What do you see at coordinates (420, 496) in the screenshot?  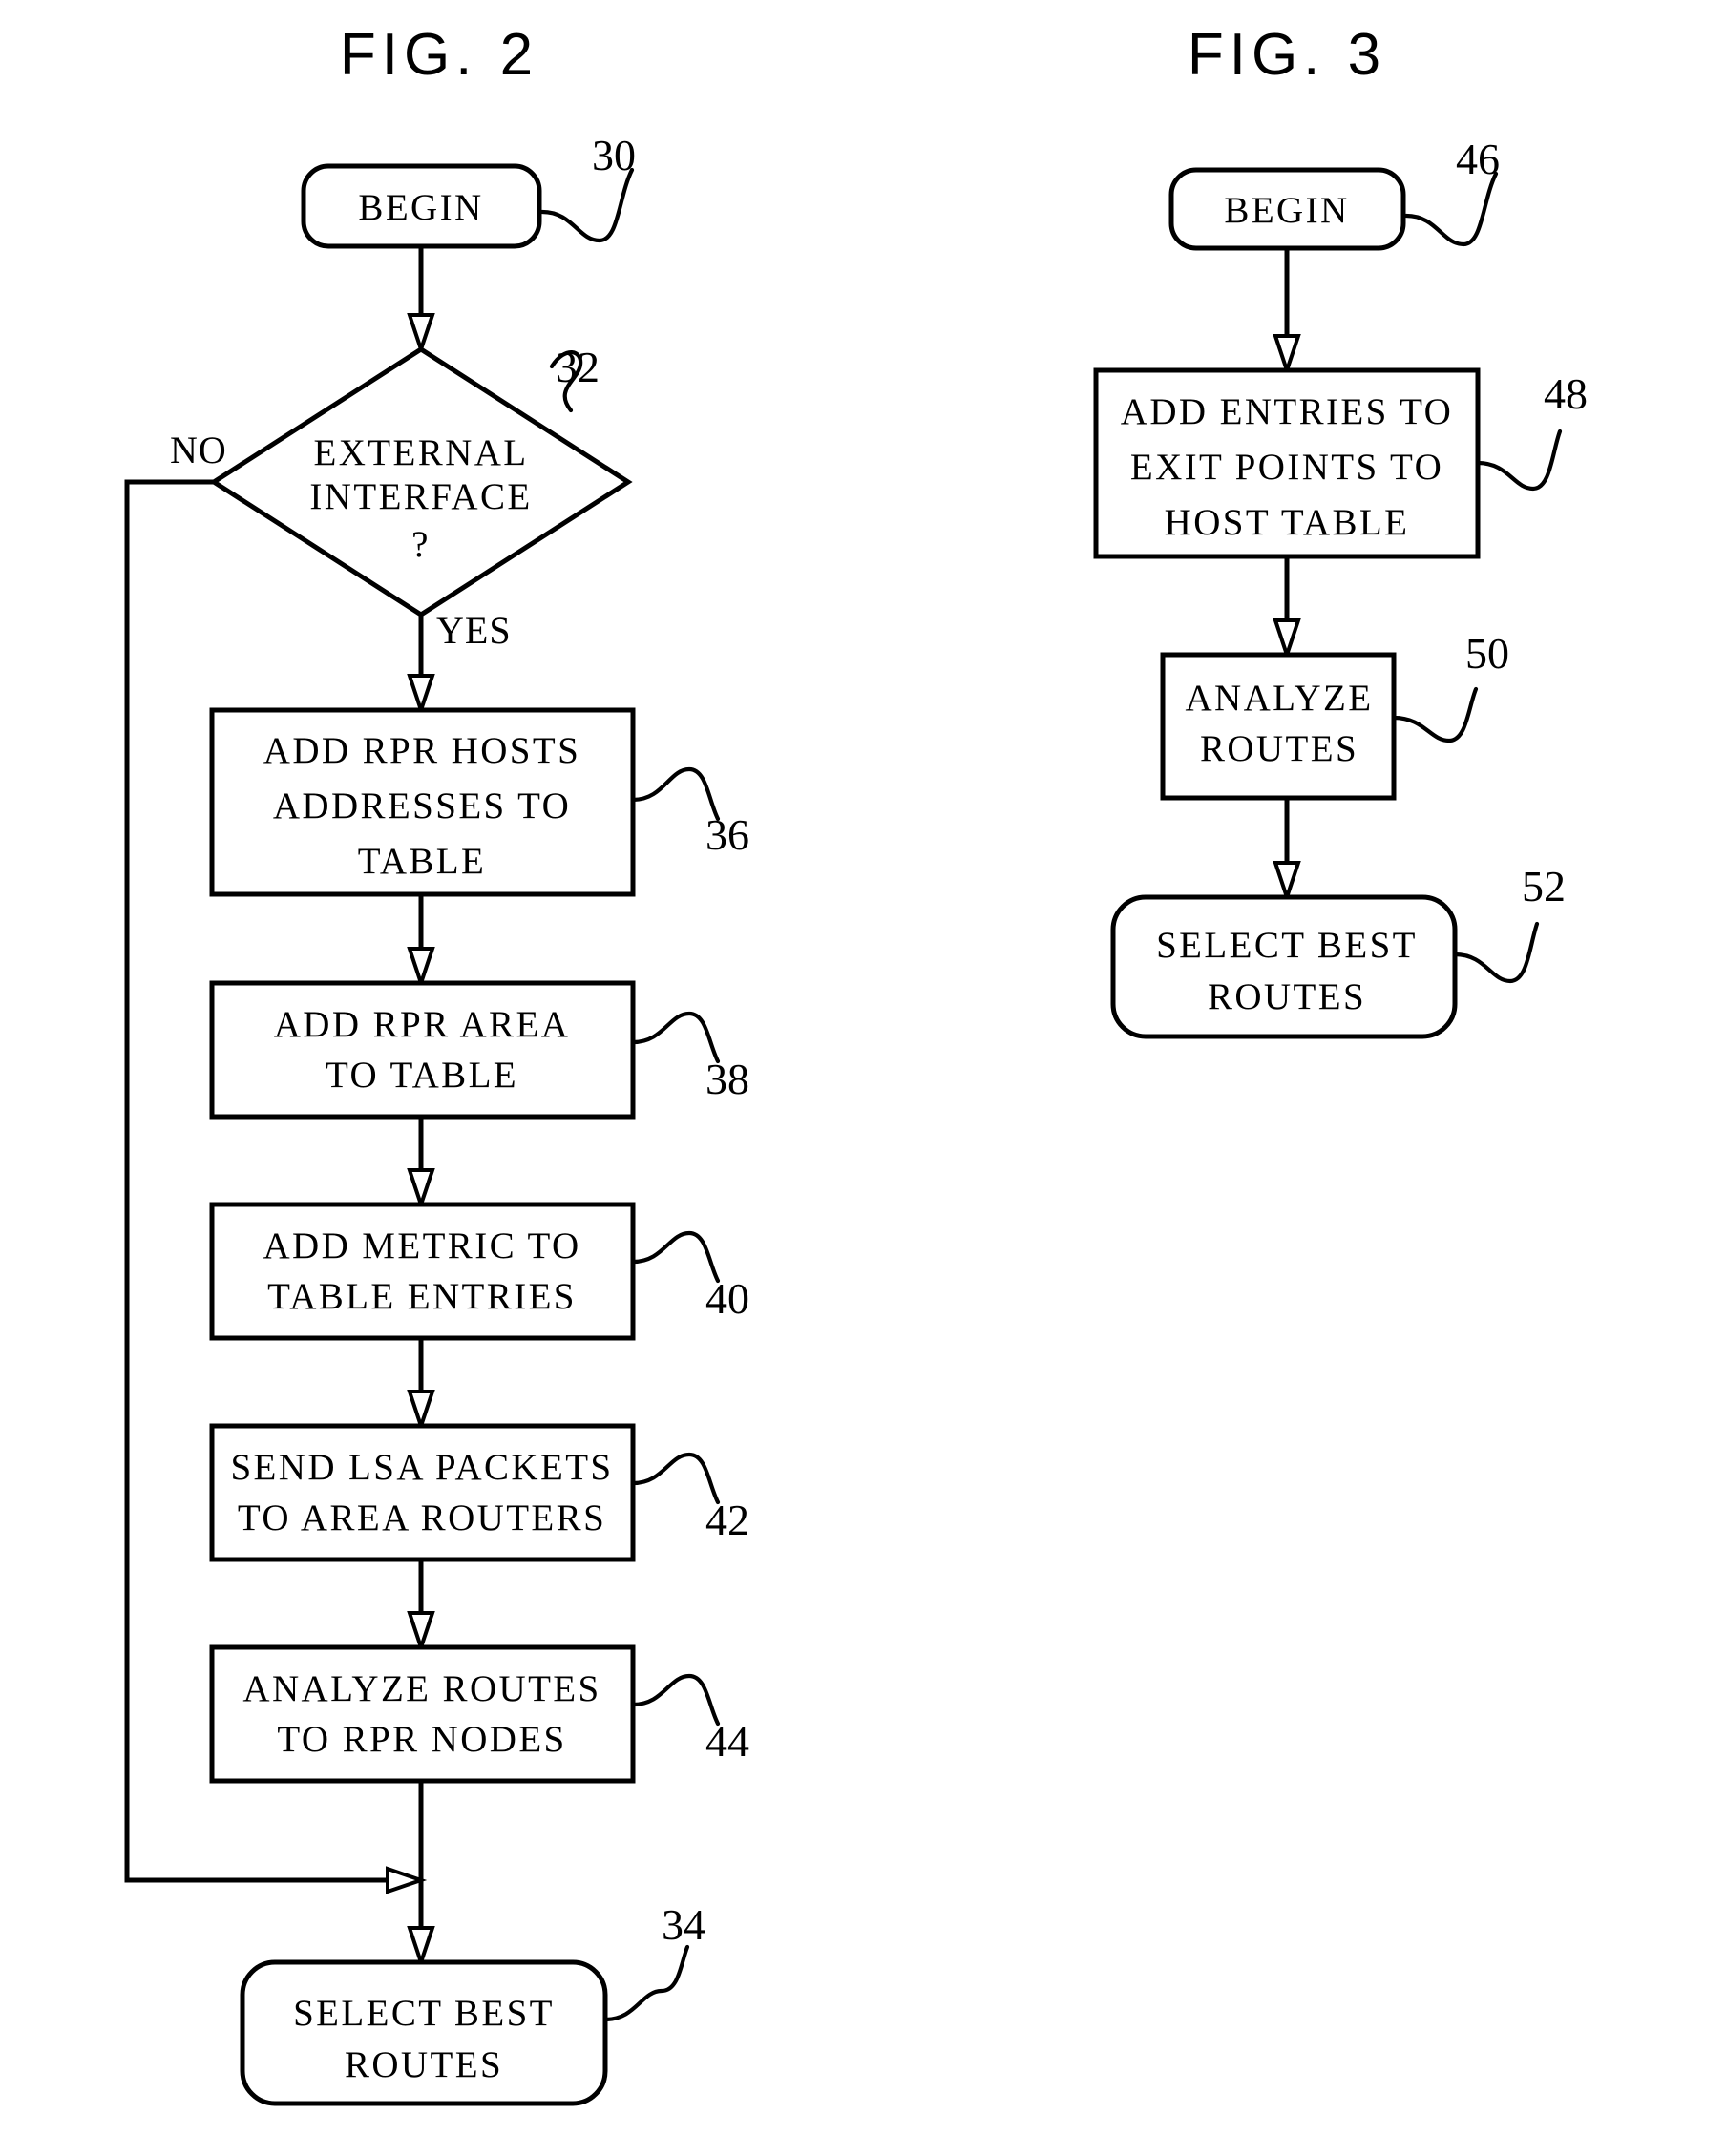 I see `decision-label-line2: INTERFACE` at bounding box center [420, 496].